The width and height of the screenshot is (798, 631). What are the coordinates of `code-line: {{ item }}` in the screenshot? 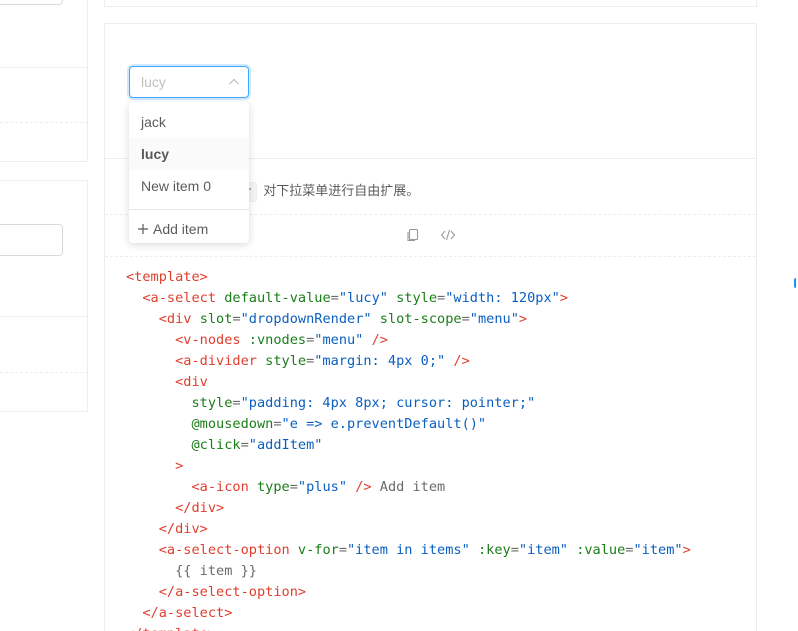 It's located at (408, 571).